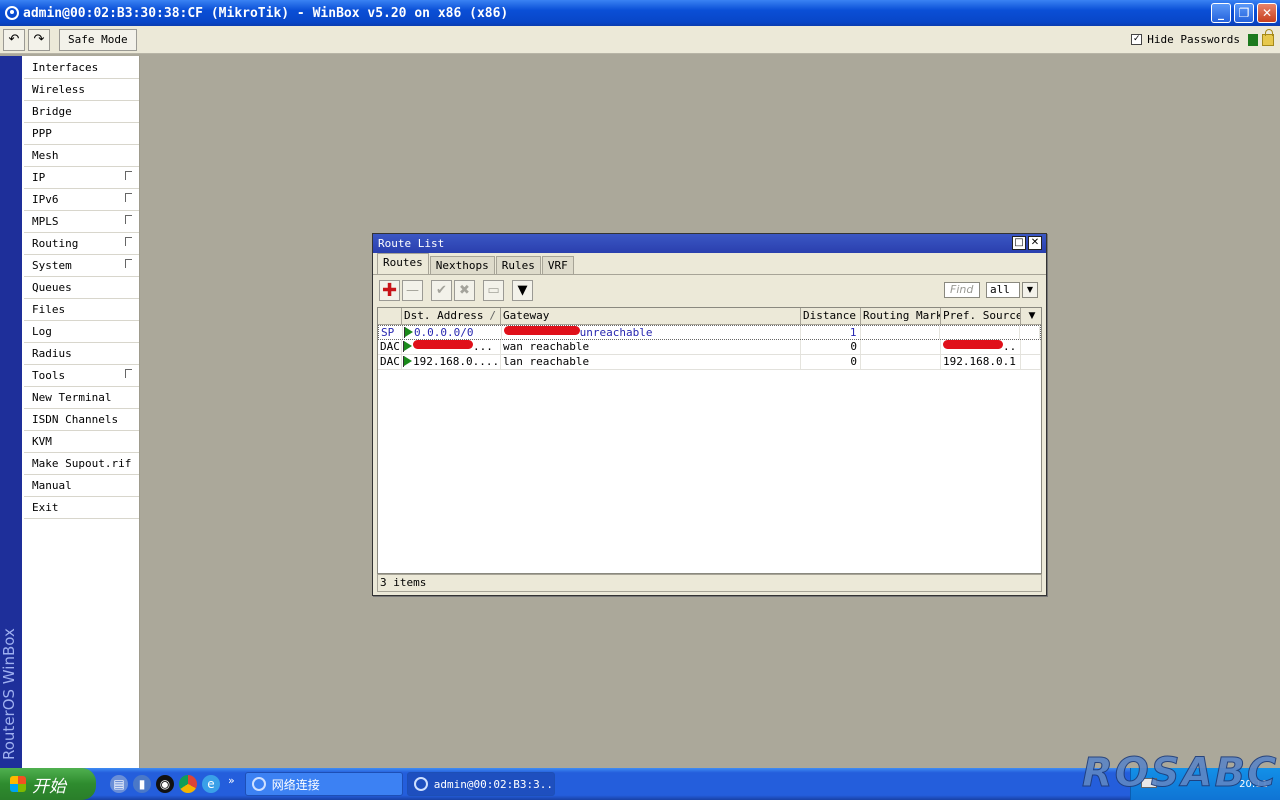  What do you see at coordinates (1035, 243) in the screenshot?
I see `close-window-button: ✕` at bounding box center [1035, 243].